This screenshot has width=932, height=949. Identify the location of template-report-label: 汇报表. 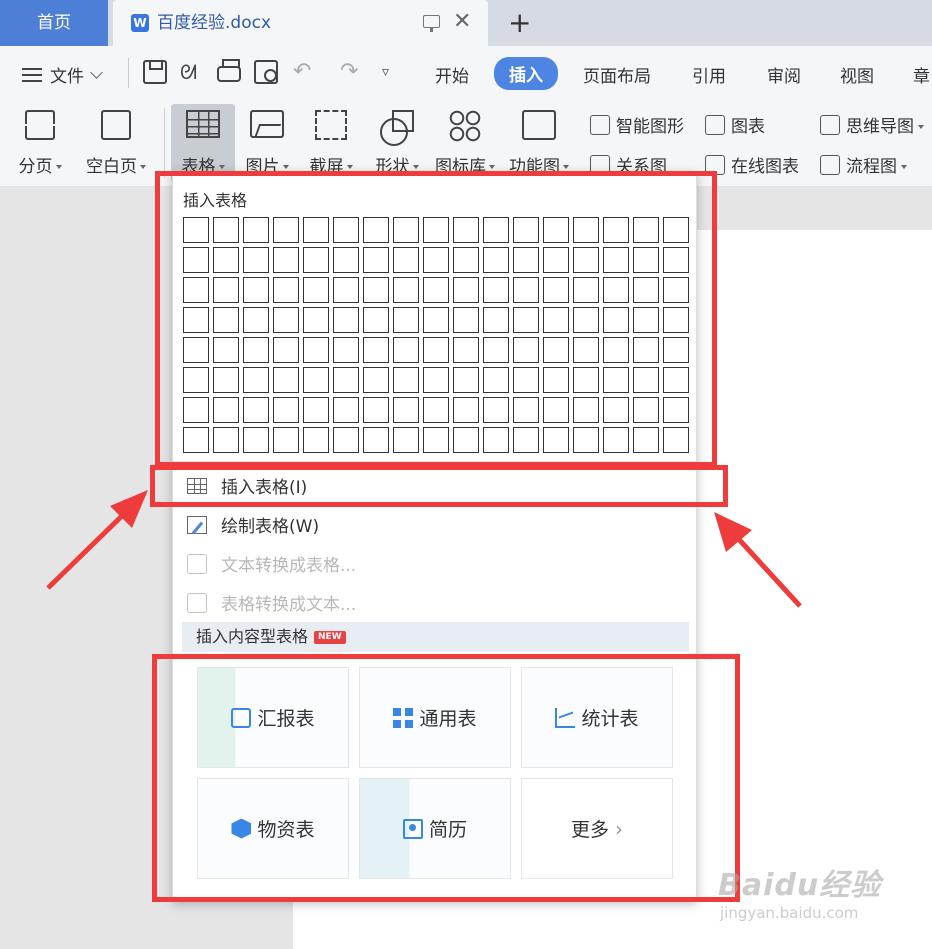
(286, 719).